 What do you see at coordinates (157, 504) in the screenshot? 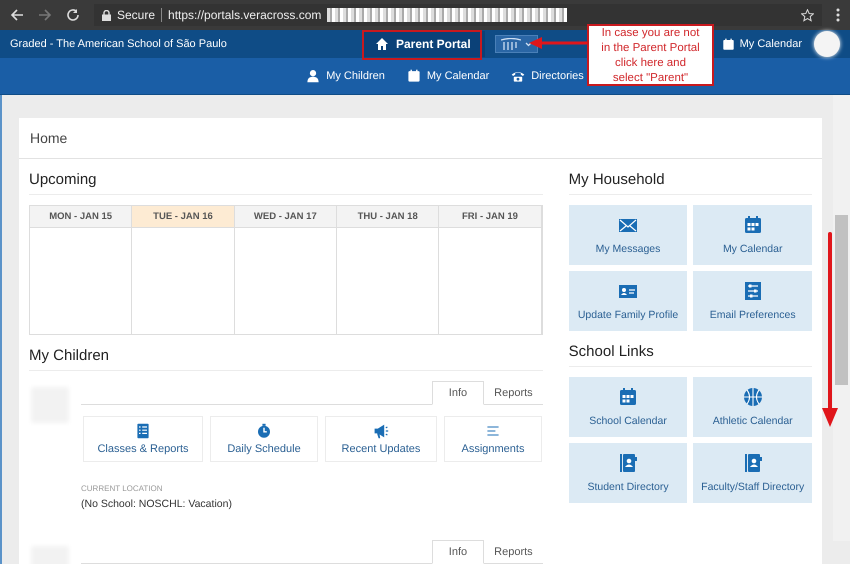
I see `location-text: (No School: NOSCHL: Vacation)` at bounding box center [157, 504].